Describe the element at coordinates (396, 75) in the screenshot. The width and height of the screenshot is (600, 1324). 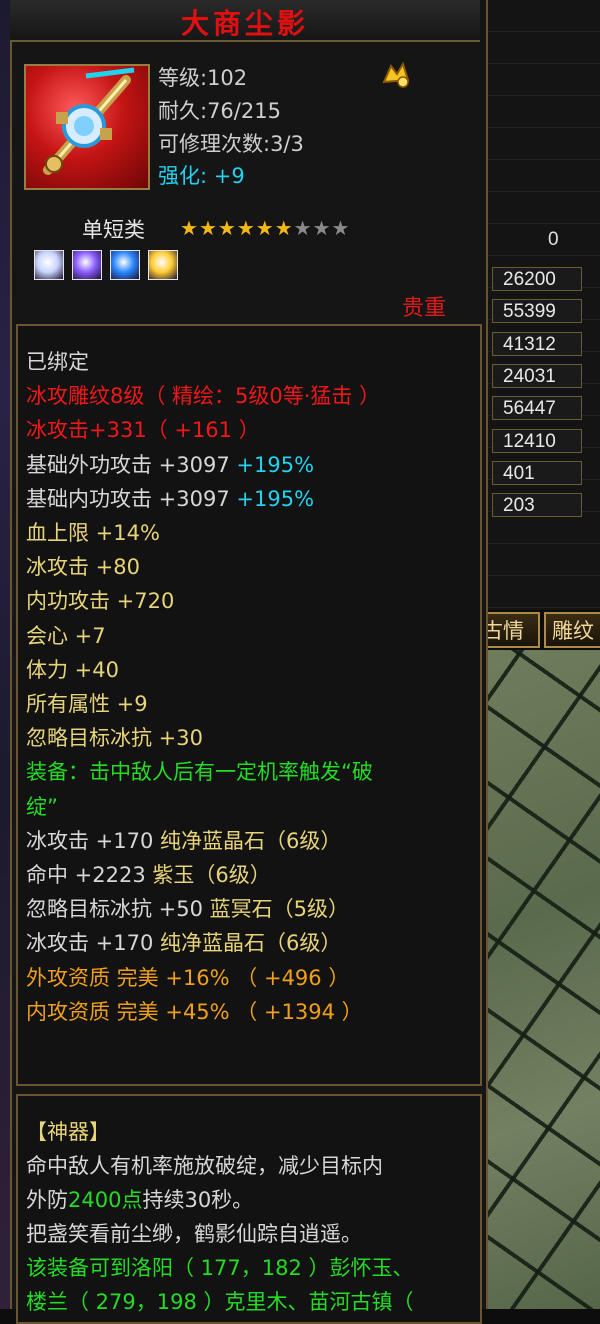
I see `gold-emblem-icon` at that location.